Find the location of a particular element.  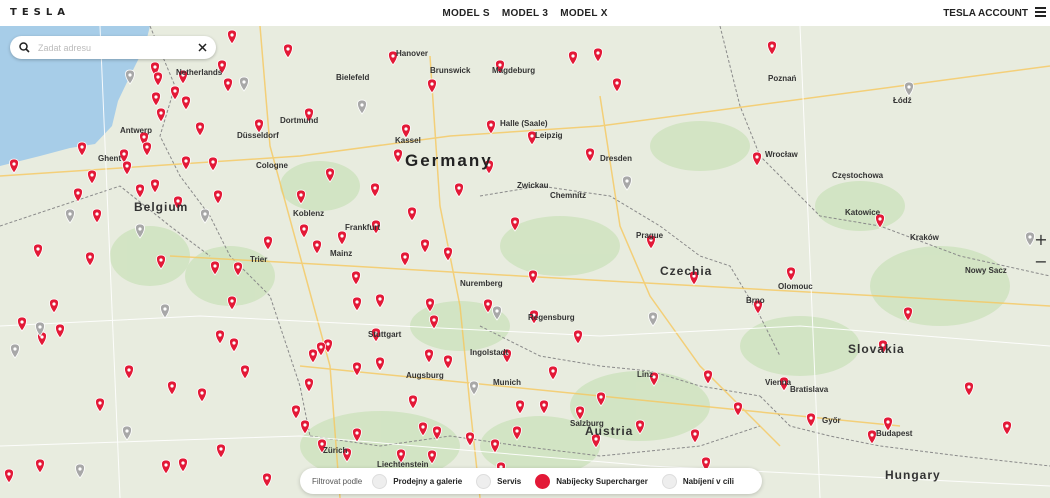

city-label: Zürich is located at coordinates (335, 450).